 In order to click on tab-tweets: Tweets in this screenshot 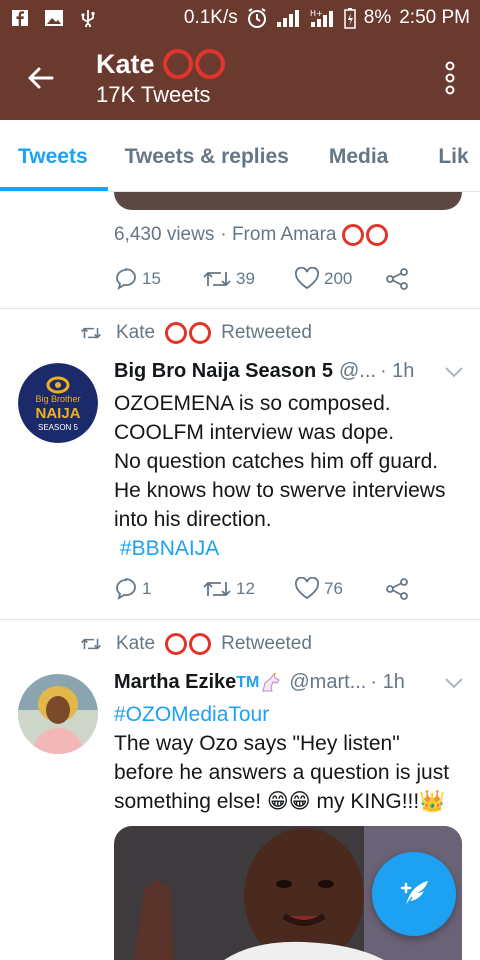, I will do `click(54, 168)`.